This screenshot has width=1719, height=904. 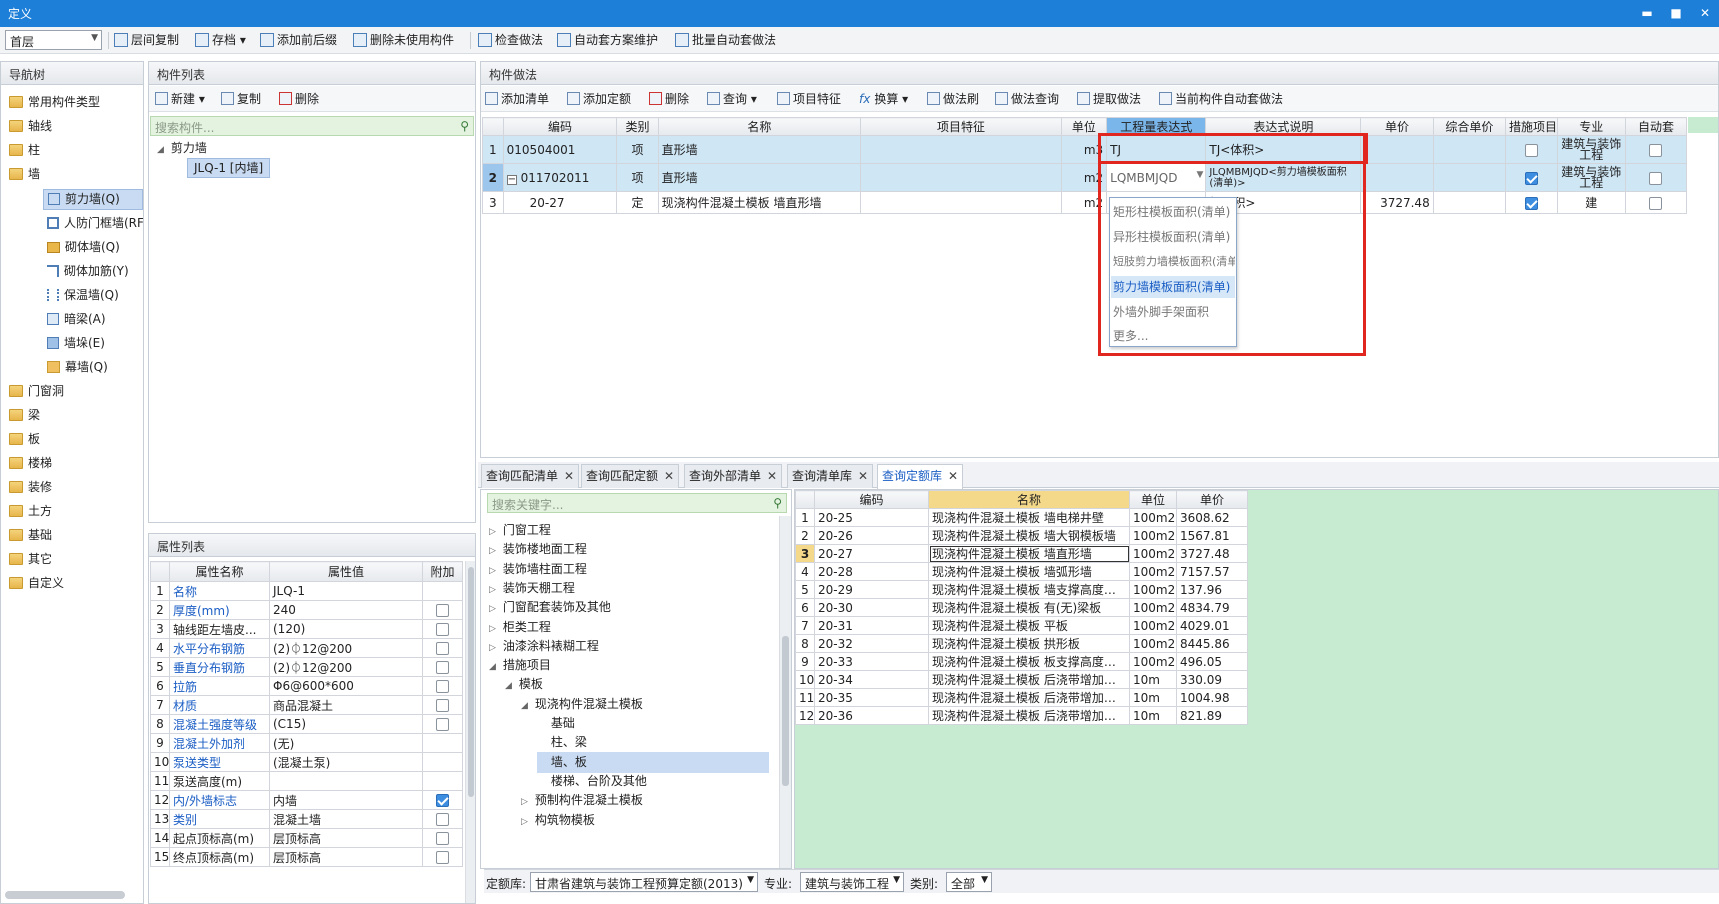 I want to click on quota-row: 3 20-27 现浇构件混凝土模板 墙直形墙 100m2 3727.48, so click(x=1021, y=553).